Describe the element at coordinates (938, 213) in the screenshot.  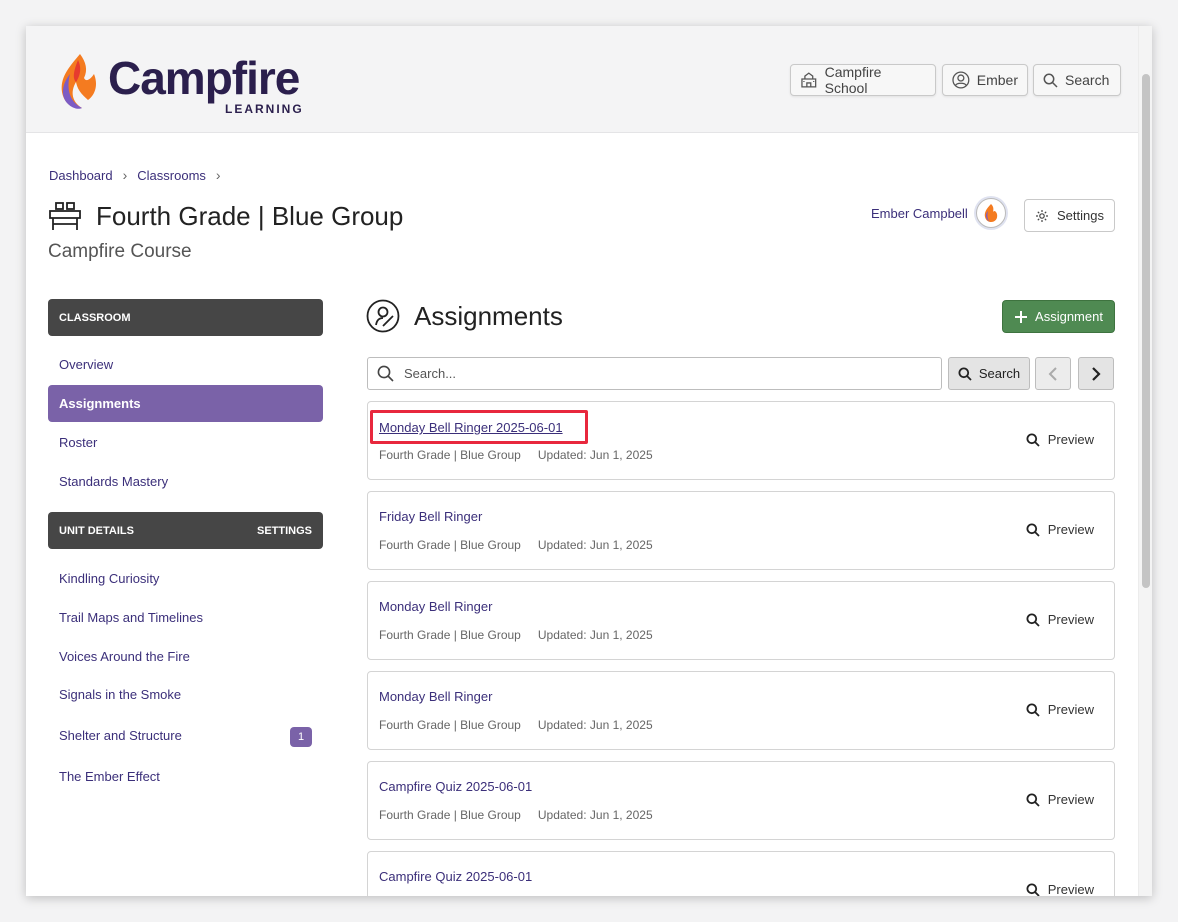
I see `teacher-info: Ember Campbell` at that location.